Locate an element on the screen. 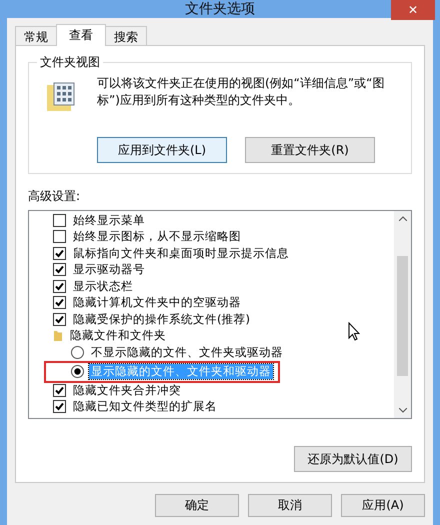 The width and height of the screenshot is (440, 525). option-label: 隐藏受保护的操作系统文件(推荐) is located at coordinates (161, 319).